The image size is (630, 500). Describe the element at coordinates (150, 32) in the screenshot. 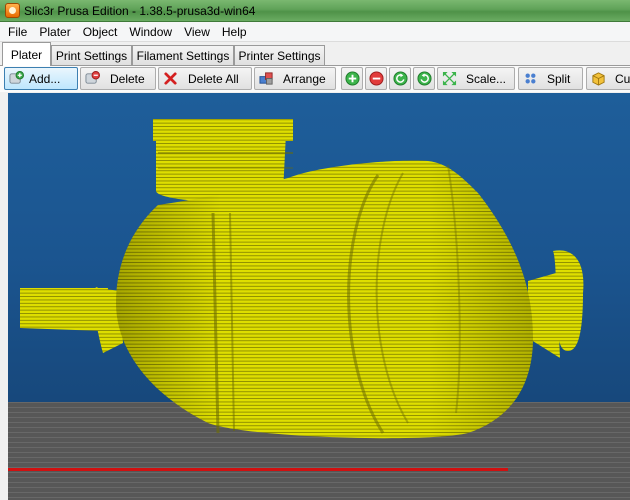

I see `menu-window: Window` at that location.